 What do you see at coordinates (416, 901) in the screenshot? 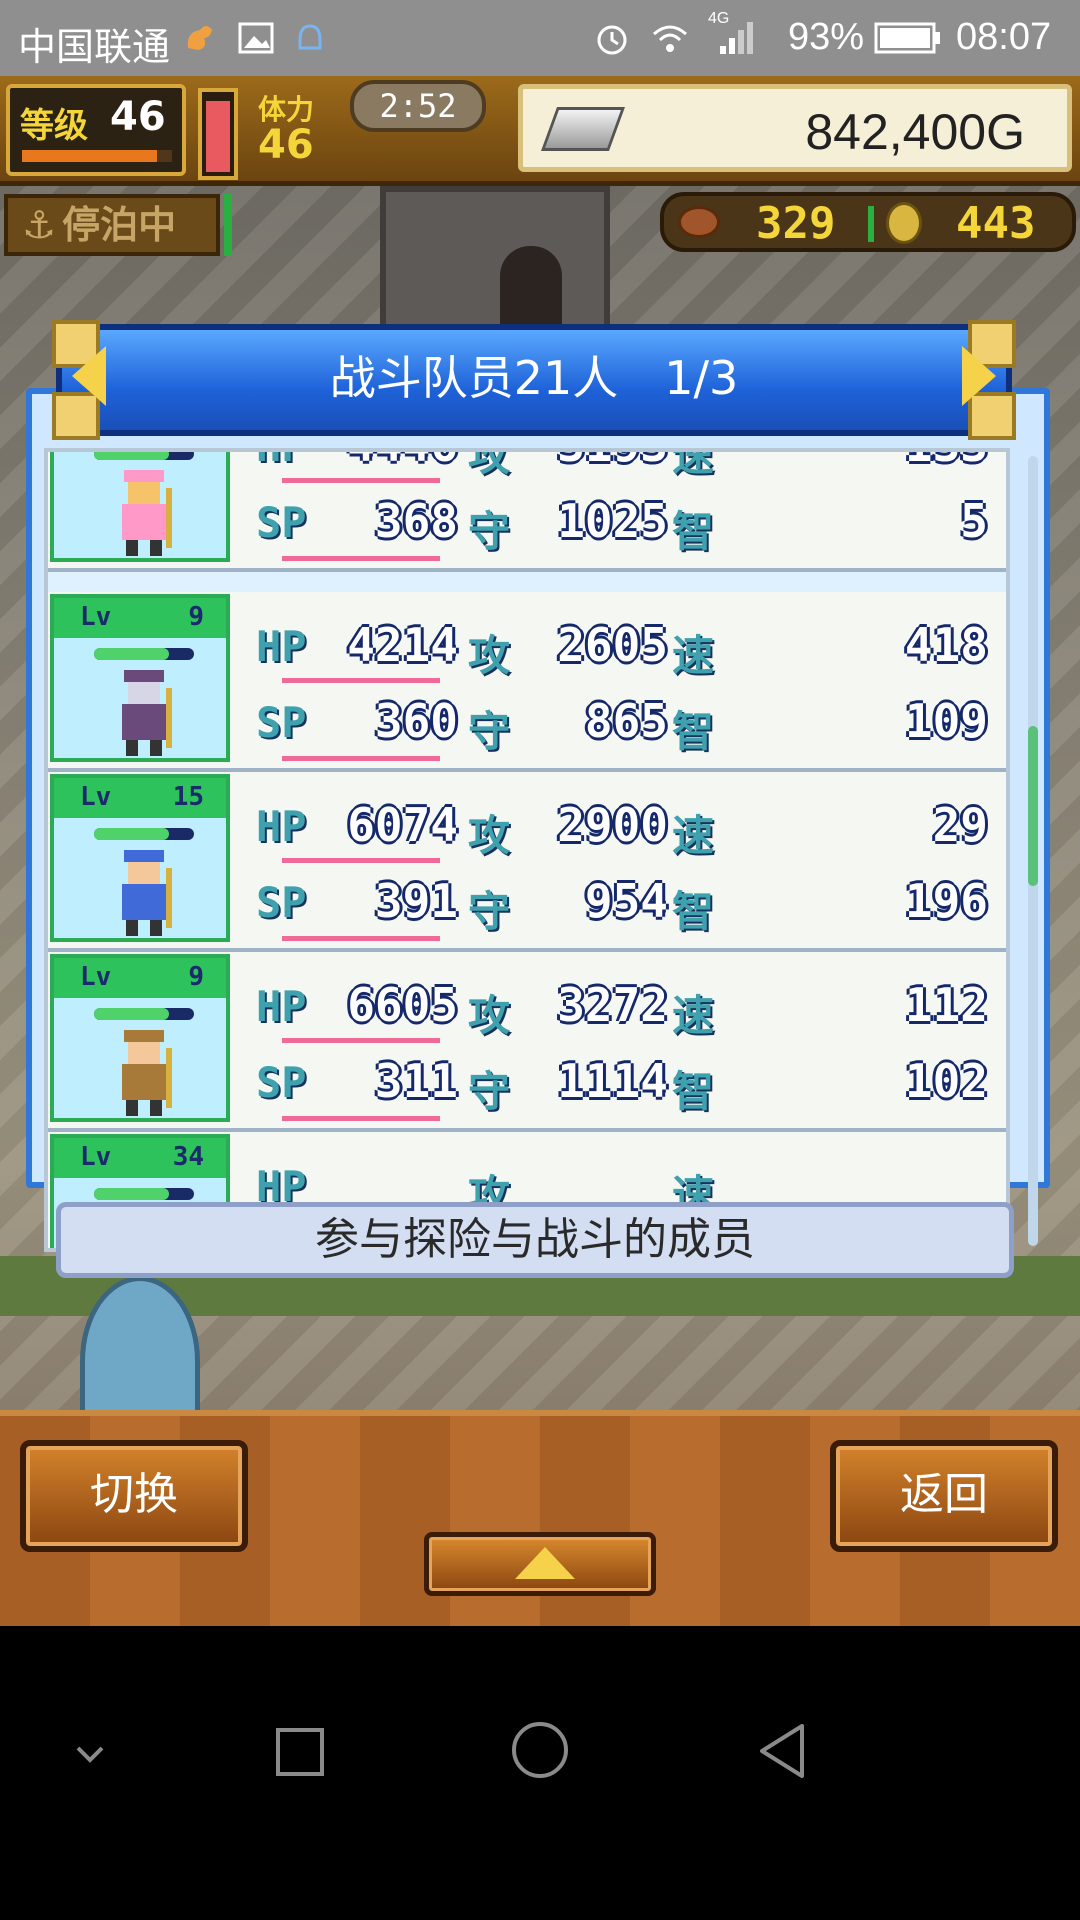
I see `member-sp-value: 391` at bounding box center [416, 901].